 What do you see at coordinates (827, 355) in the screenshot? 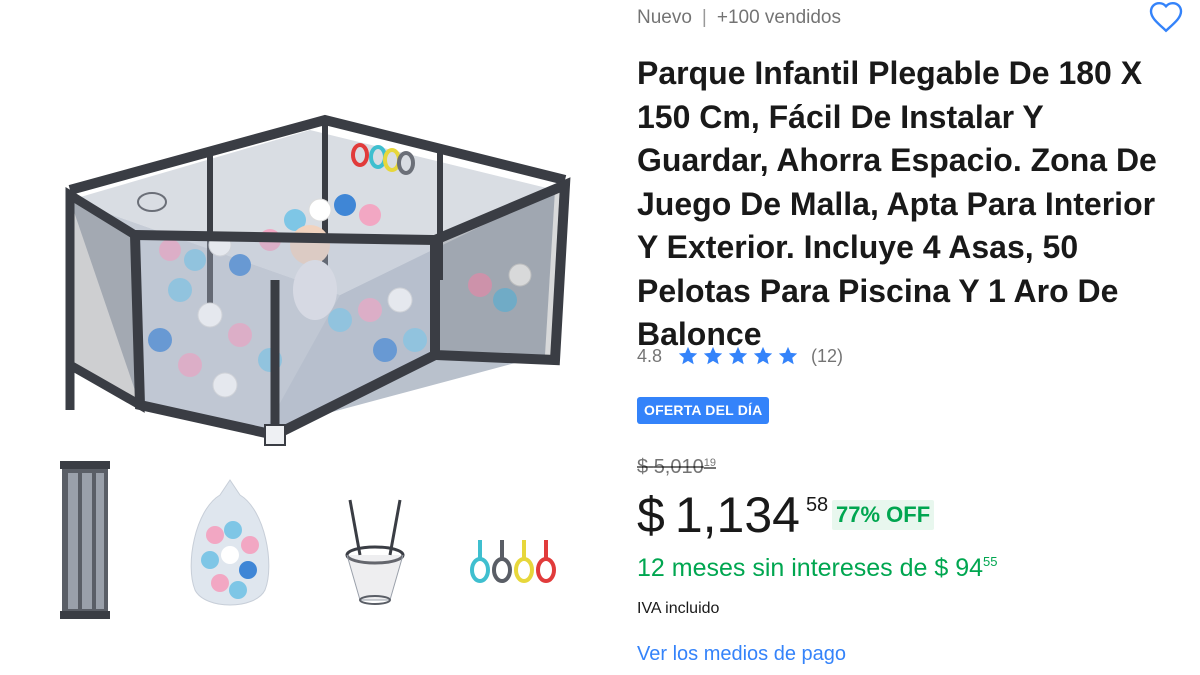
I see `rating-count: (12)` at bounding box center [827, 355].